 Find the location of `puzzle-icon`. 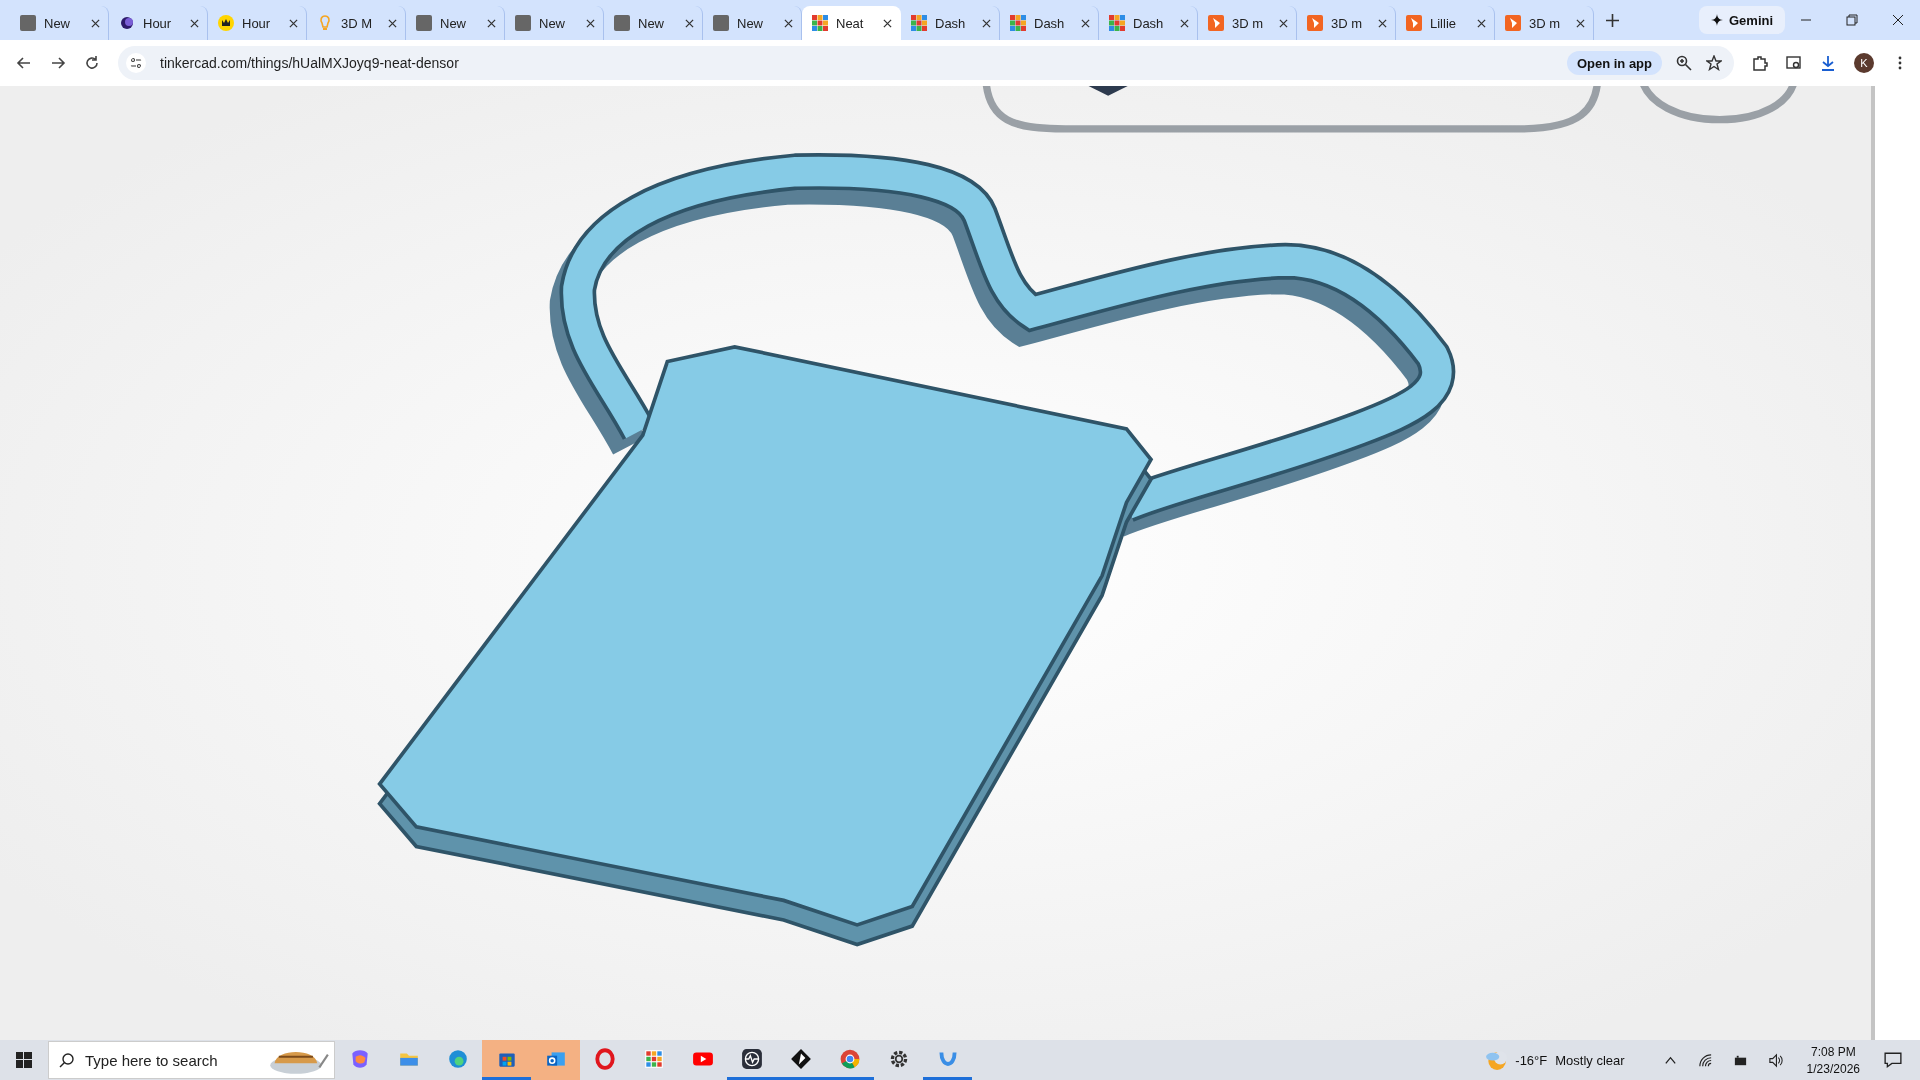

puzzle-icon is located at coordinates (1760, 63).